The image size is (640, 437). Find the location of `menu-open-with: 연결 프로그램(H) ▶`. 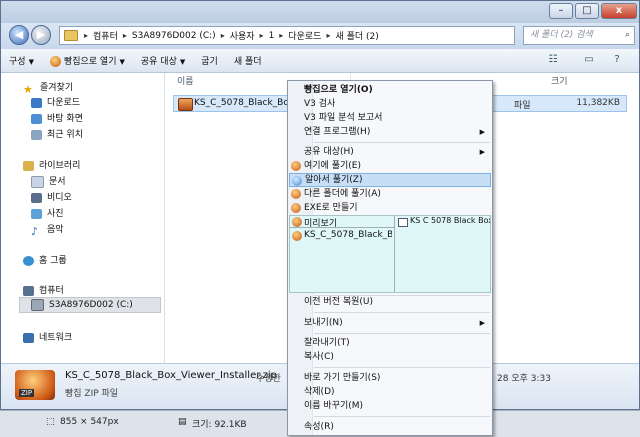

menu-open-with: 연결 프로그램(H) ▶ is located at coordinates (390, 132).